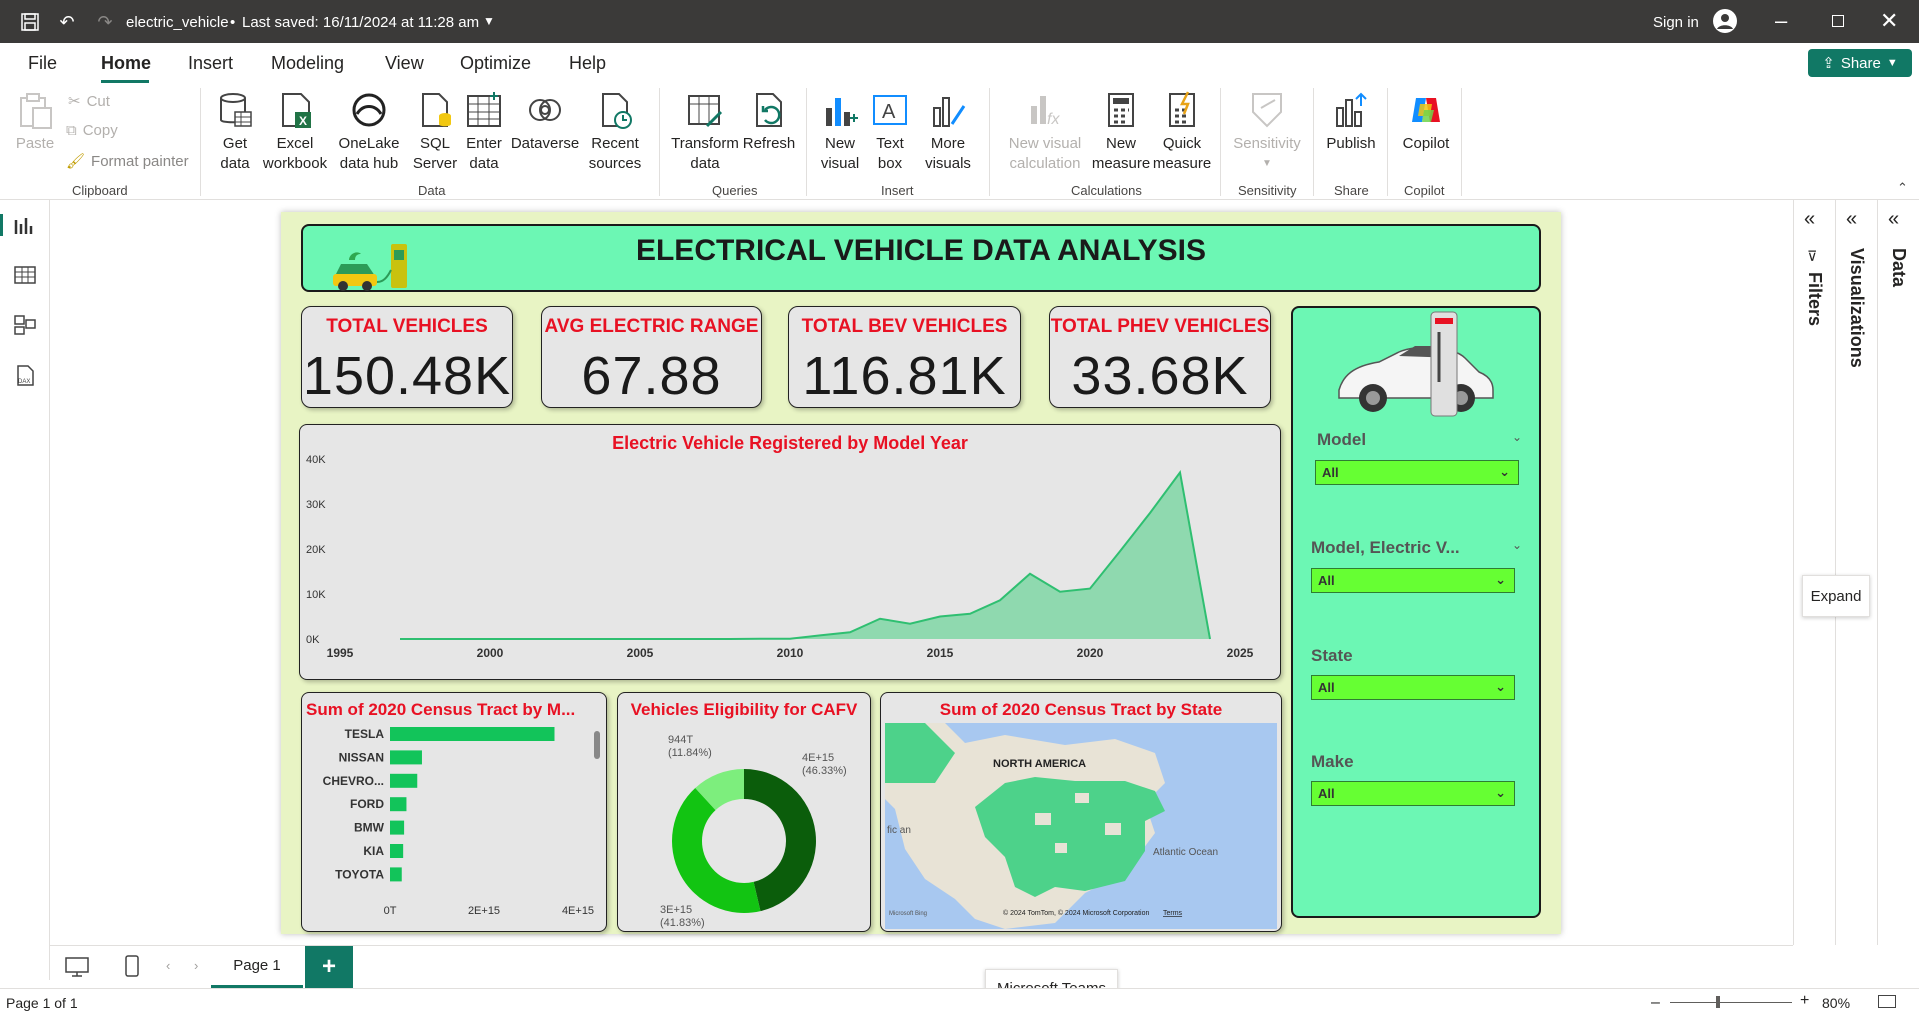  Describe the element at coordinates (257, 967) in the screenshot. I see `tab-page-1: Page 1` at that location.